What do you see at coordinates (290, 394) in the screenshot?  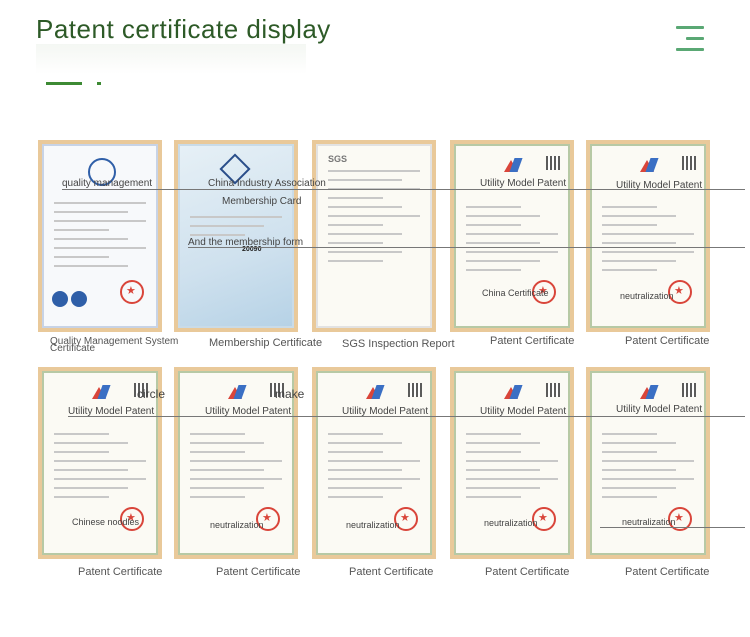 I see `overlay-make: make` at bounding box center [290, 394].